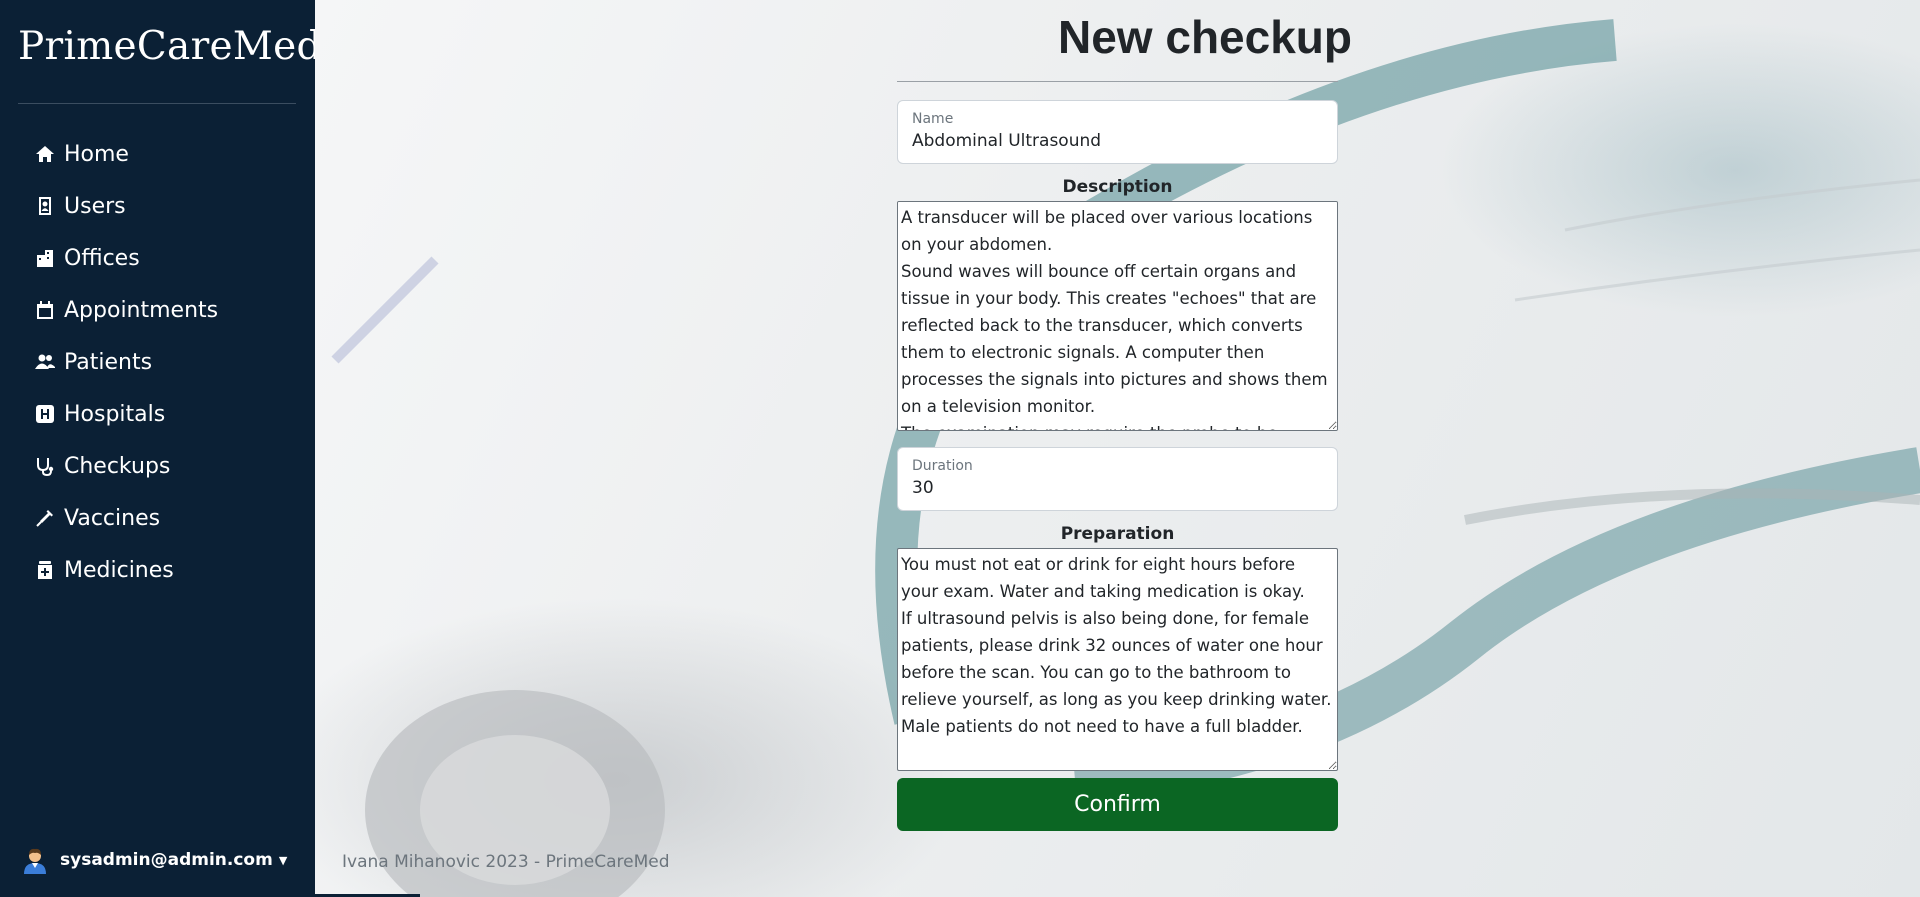 This screenshot has width=1920, height=897. I want to click on name-label: Name, so click(933, 119).